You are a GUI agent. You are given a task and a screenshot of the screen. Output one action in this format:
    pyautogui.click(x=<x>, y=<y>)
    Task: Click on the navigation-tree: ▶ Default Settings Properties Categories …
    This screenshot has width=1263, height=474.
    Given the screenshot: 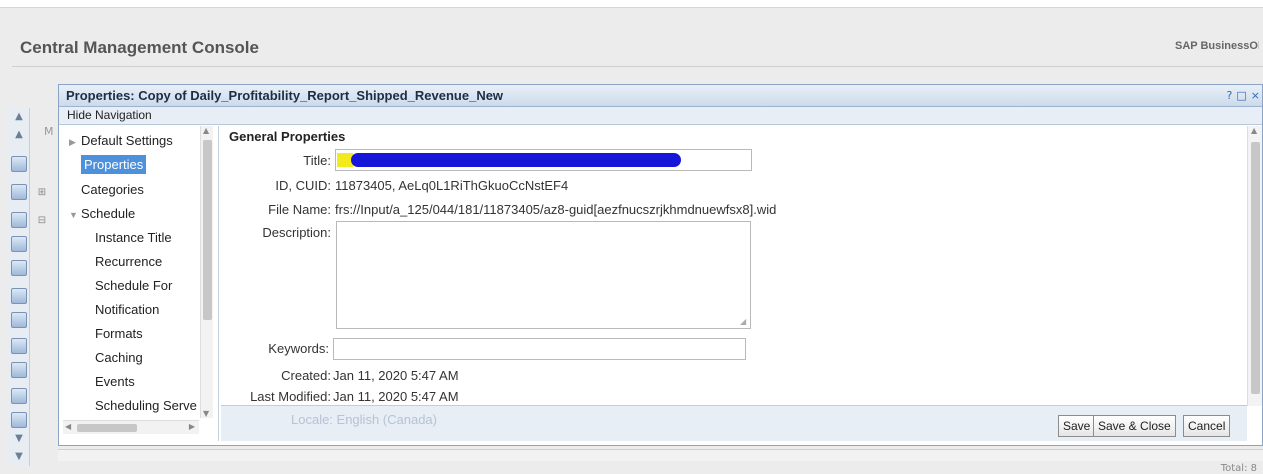 What is the action you would take?
    pyautogui.click(x=133, y=271)
    